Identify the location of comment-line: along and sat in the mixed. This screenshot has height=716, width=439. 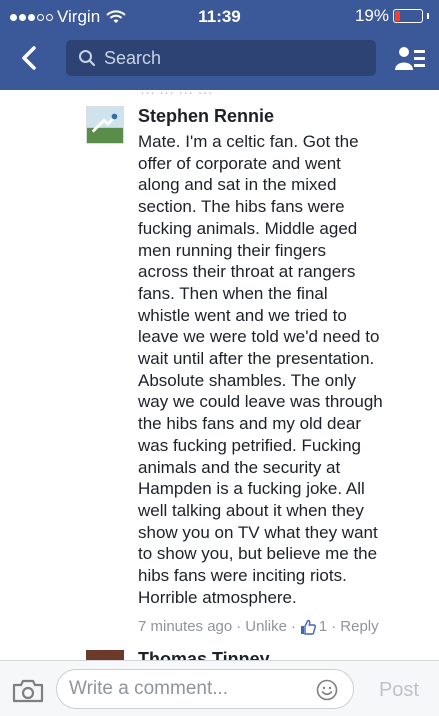
(237, 185).